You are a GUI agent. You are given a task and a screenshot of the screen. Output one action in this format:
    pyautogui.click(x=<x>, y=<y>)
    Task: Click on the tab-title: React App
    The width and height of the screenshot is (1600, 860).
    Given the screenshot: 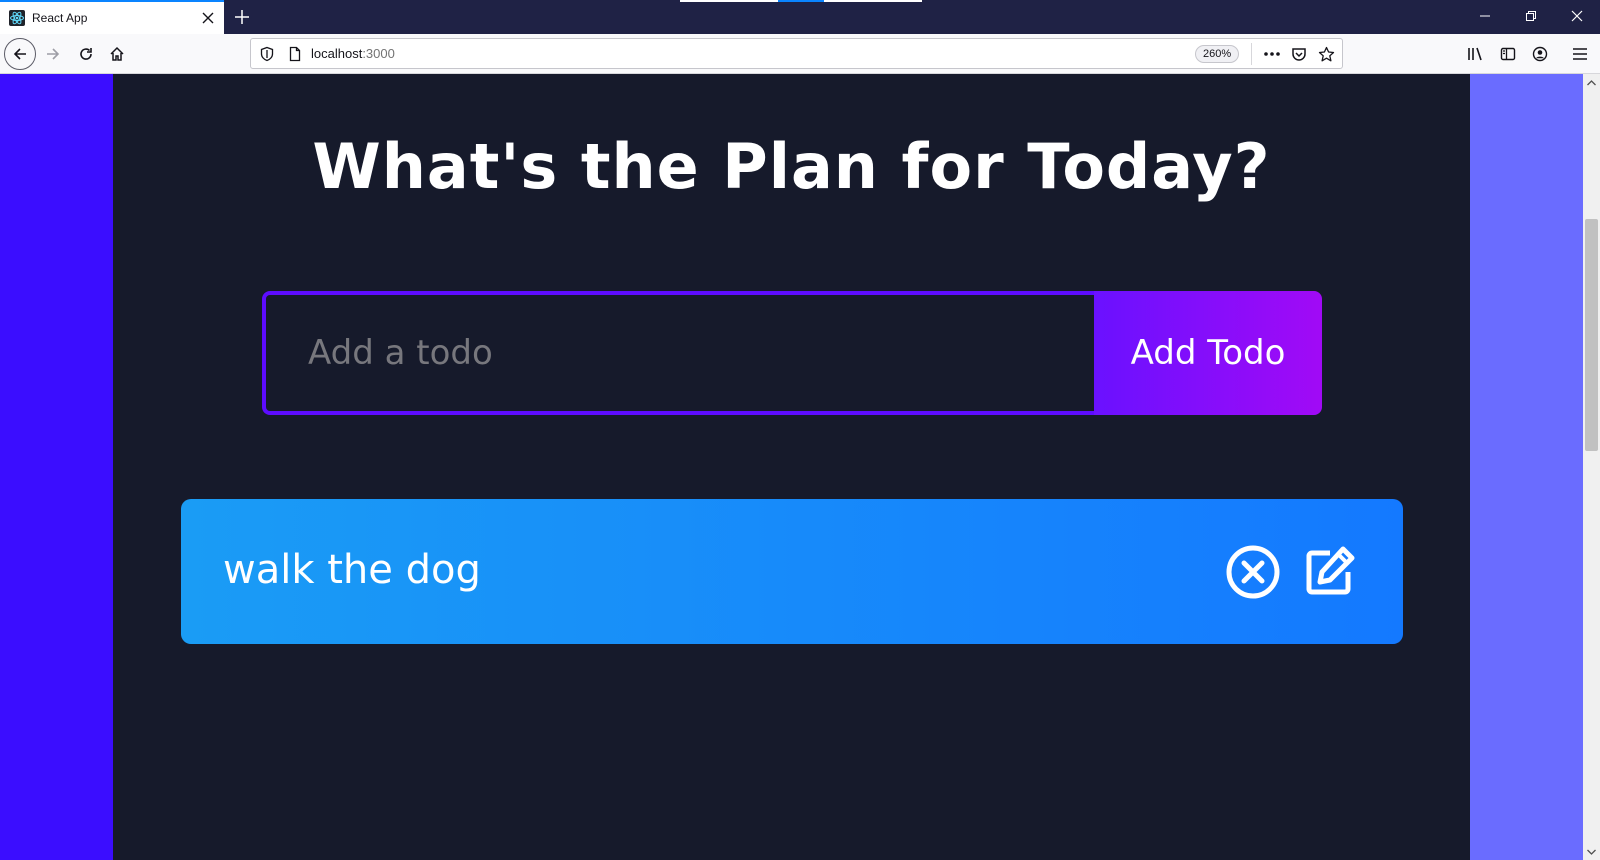 What is the action you would take?
    pyautogui.click(x=60, y=18)
    